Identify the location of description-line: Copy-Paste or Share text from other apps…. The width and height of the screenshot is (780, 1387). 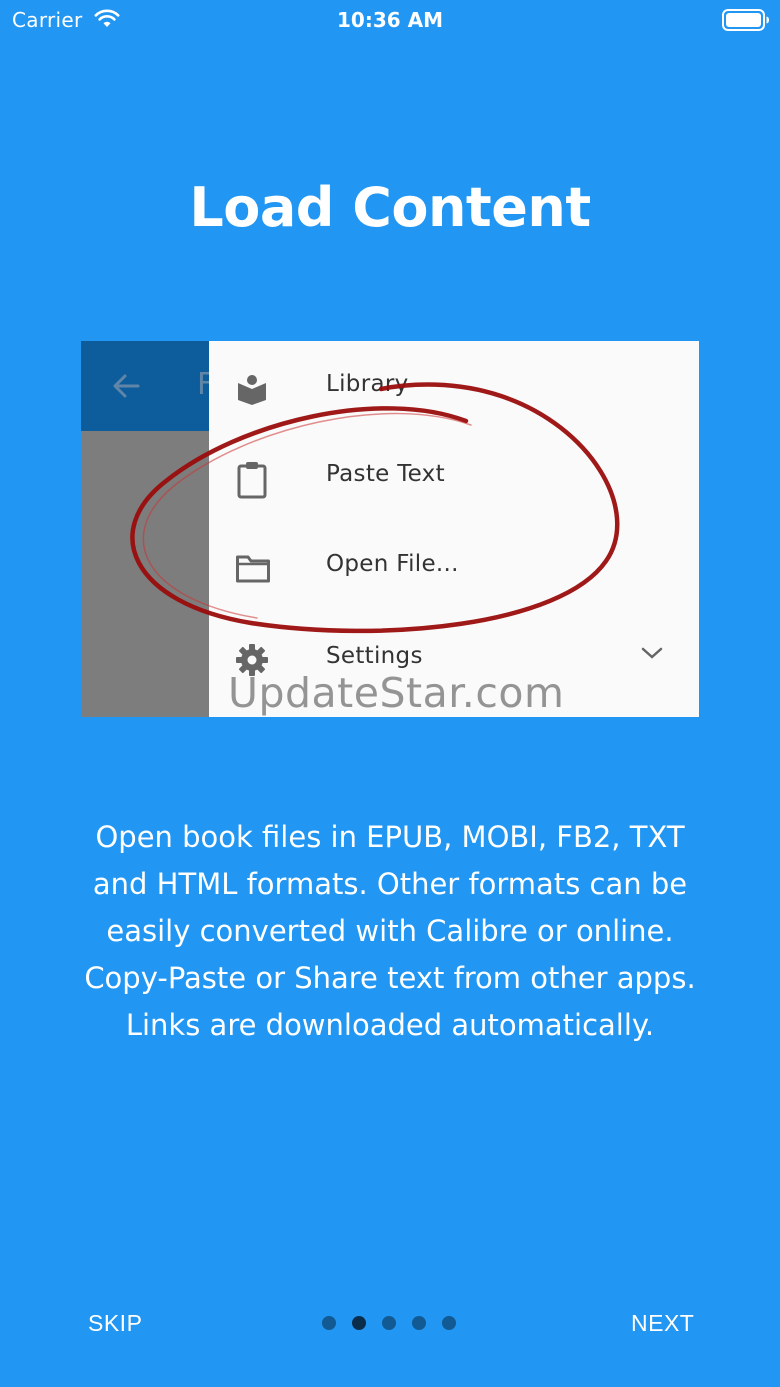
(390, 978).